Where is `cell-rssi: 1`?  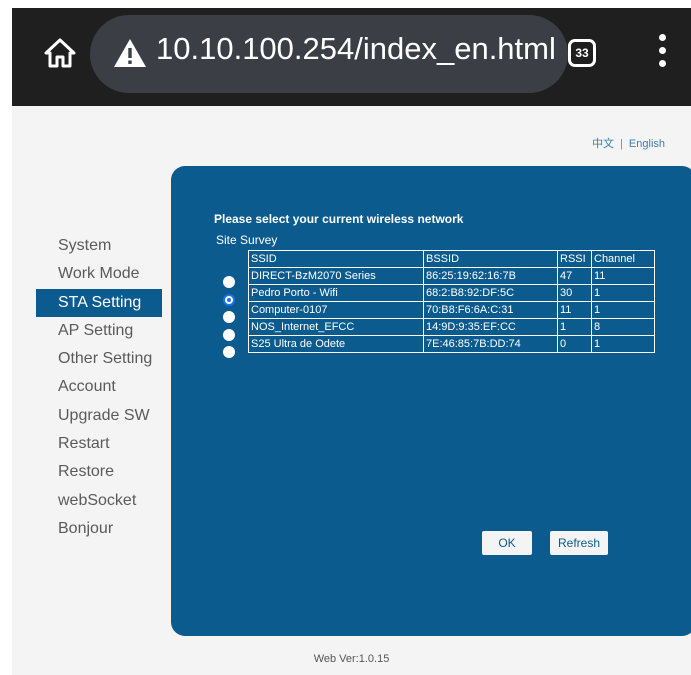
cell-rssi: 1 is located at coordinates (574, 327).